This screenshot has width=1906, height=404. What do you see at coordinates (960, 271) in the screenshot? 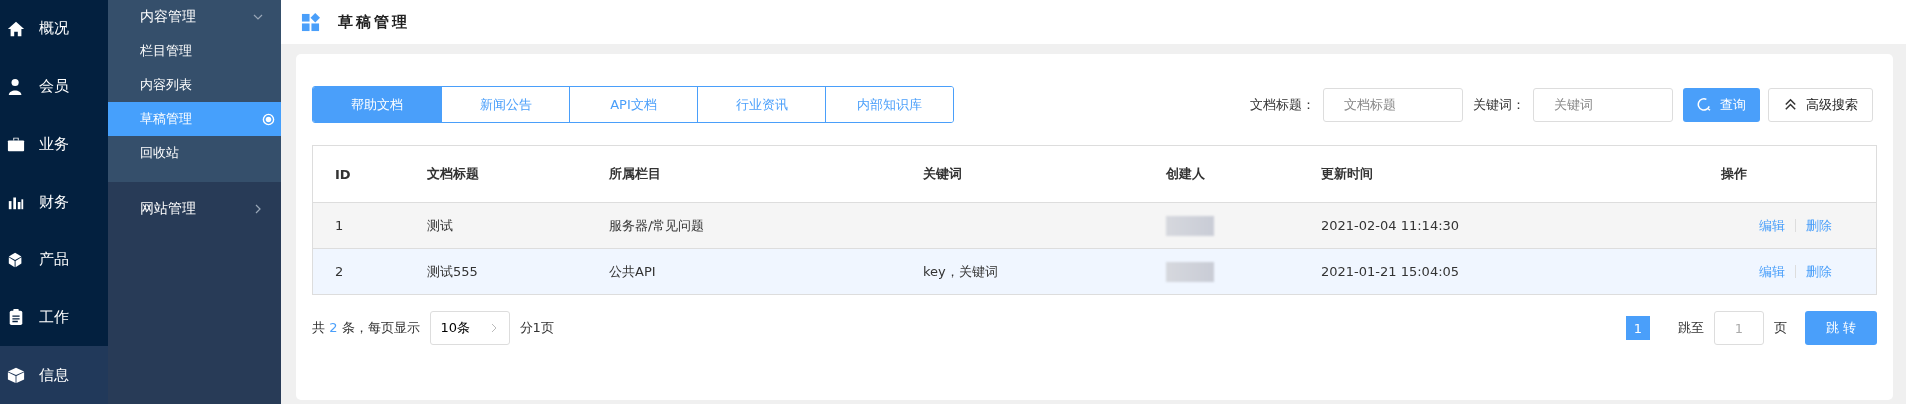
I see `table-cell: key，关键词` at bounding box center [960, 271].